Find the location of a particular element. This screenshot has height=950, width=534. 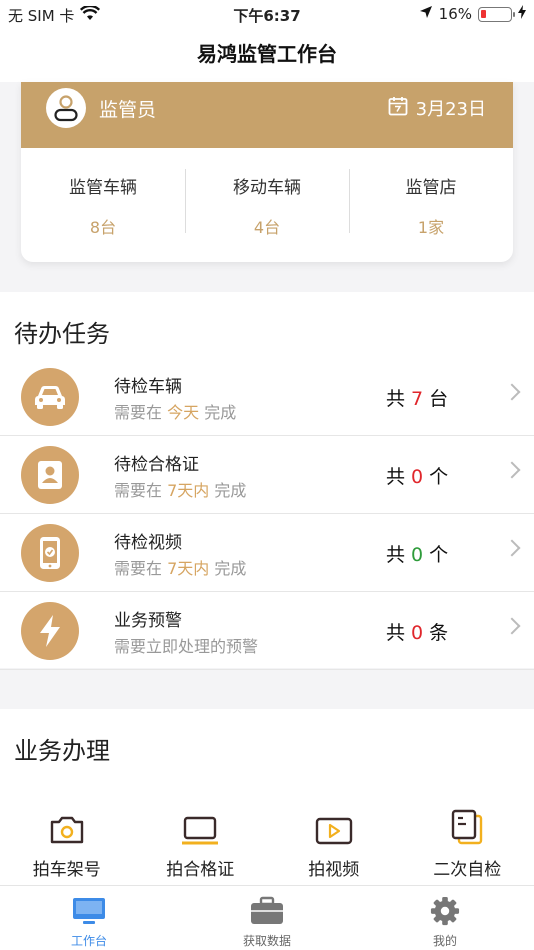

todo-description: 需要立即处理的预警 is located at coordinates (186, 646).